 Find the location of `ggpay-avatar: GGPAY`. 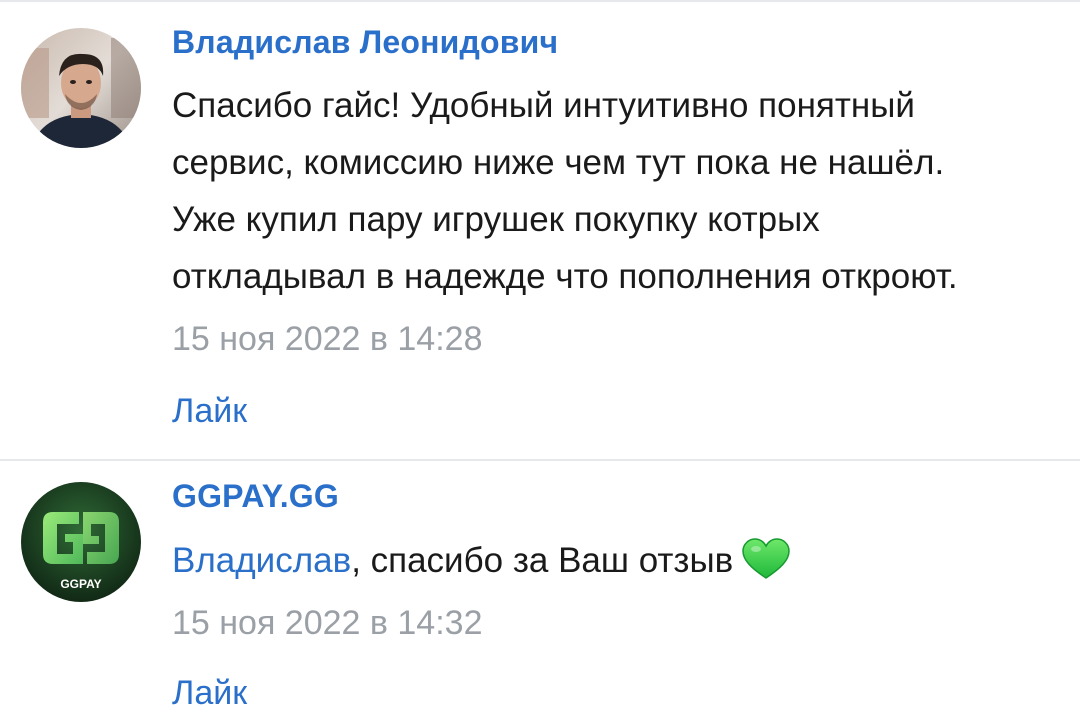

ggpay-avatar: GGPAY is located at coordinates (81, 542).